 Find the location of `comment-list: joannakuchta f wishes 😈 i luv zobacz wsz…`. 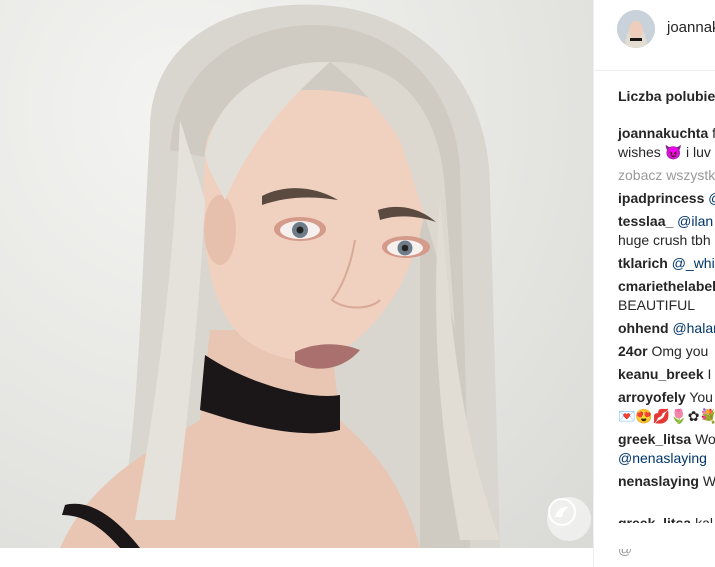

comment-list: joannakuchta f wishes 😈 i luv zobacz wsz… is located at coordinates (666, 309).